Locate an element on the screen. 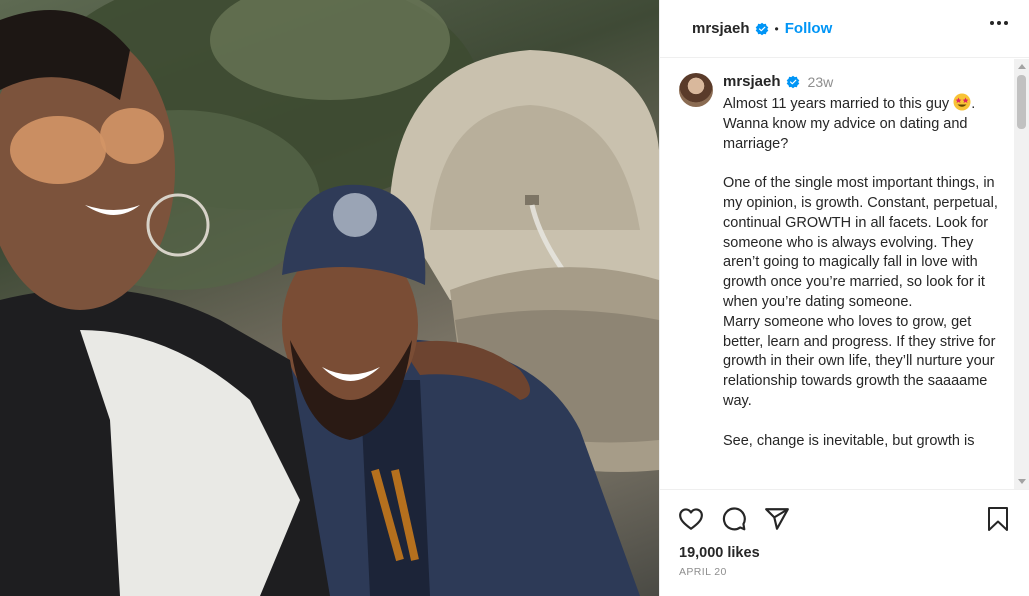 The width and height of the screenshot is (1029, 596). post-date: APRIL 20 is located at coordinates (703, 572).